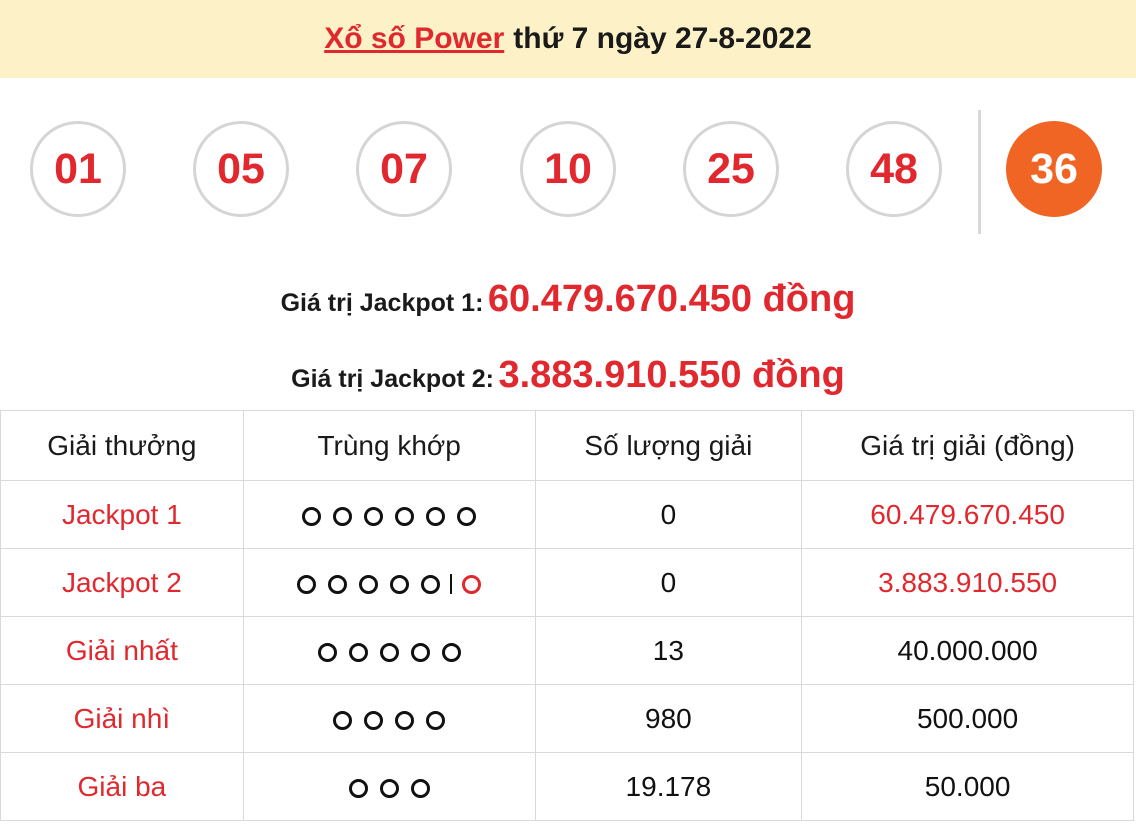 This screenshot has width=1136, height=838. What do you see at coordinates (472, 584) in the screenshot?
I see `power-circle-icon` at bounding box center [472, 584].